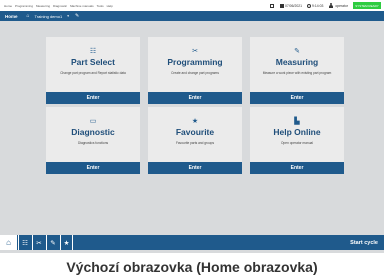  Describe the element at coordinates (195, 73) in the screenshot. I see `tile-description: Create and change part programs` at that location.